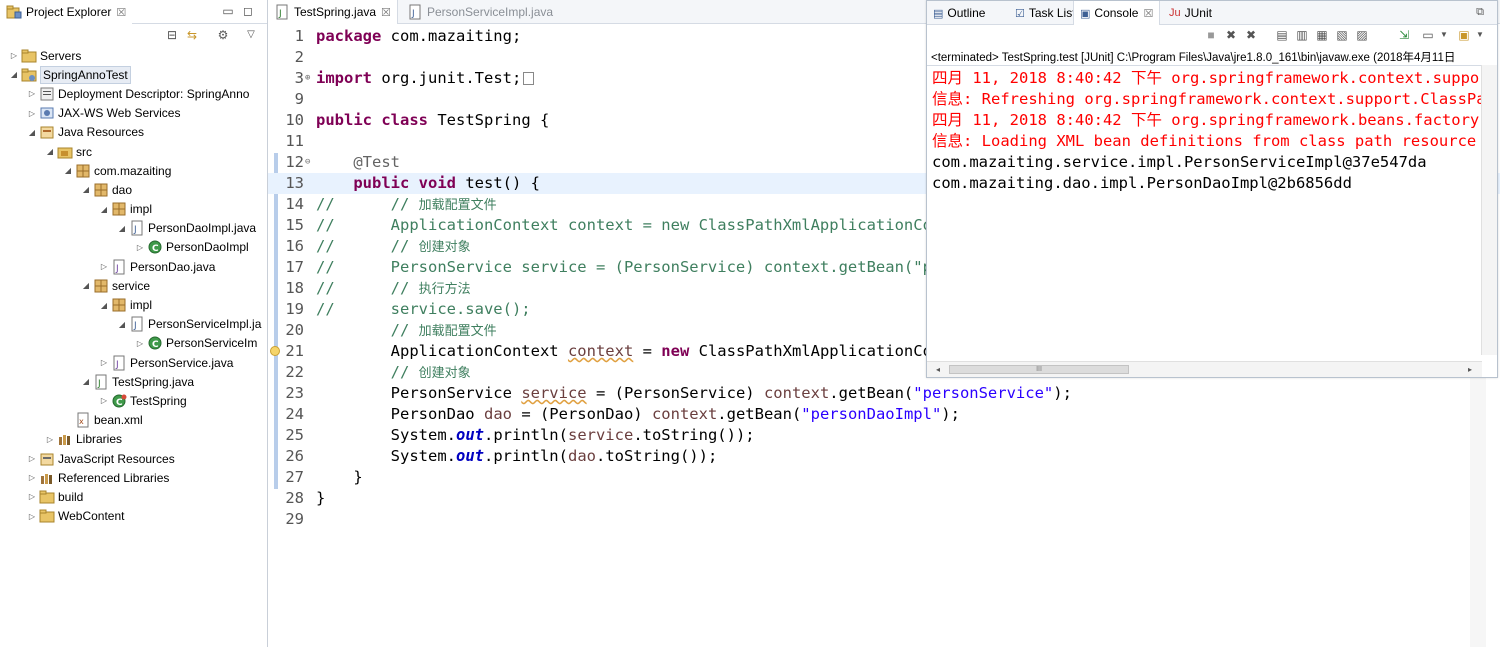 The width and height of the screenshot is (1500, 647). I want to click on display-selected-console-icon: ▭, so click(1428, 35).